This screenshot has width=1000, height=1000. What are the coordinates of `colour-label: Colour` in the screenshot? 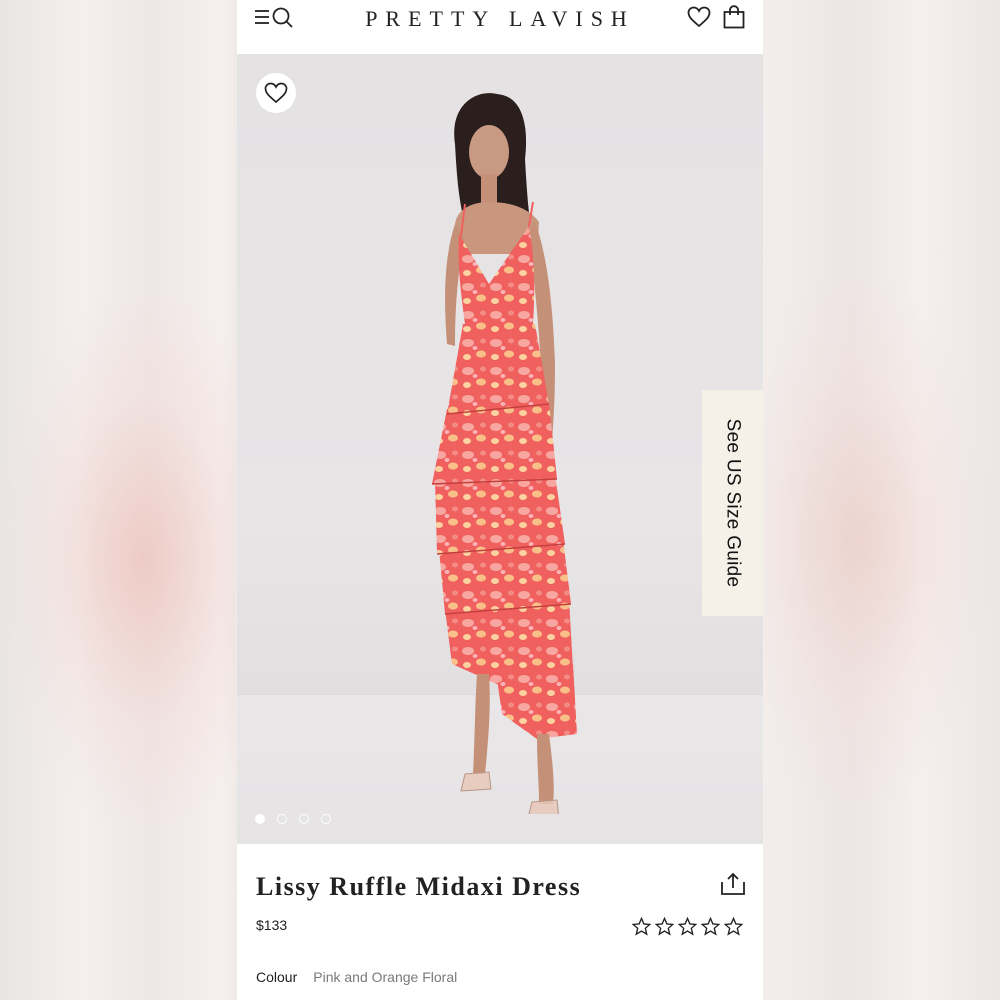 It's located at (277, 977).